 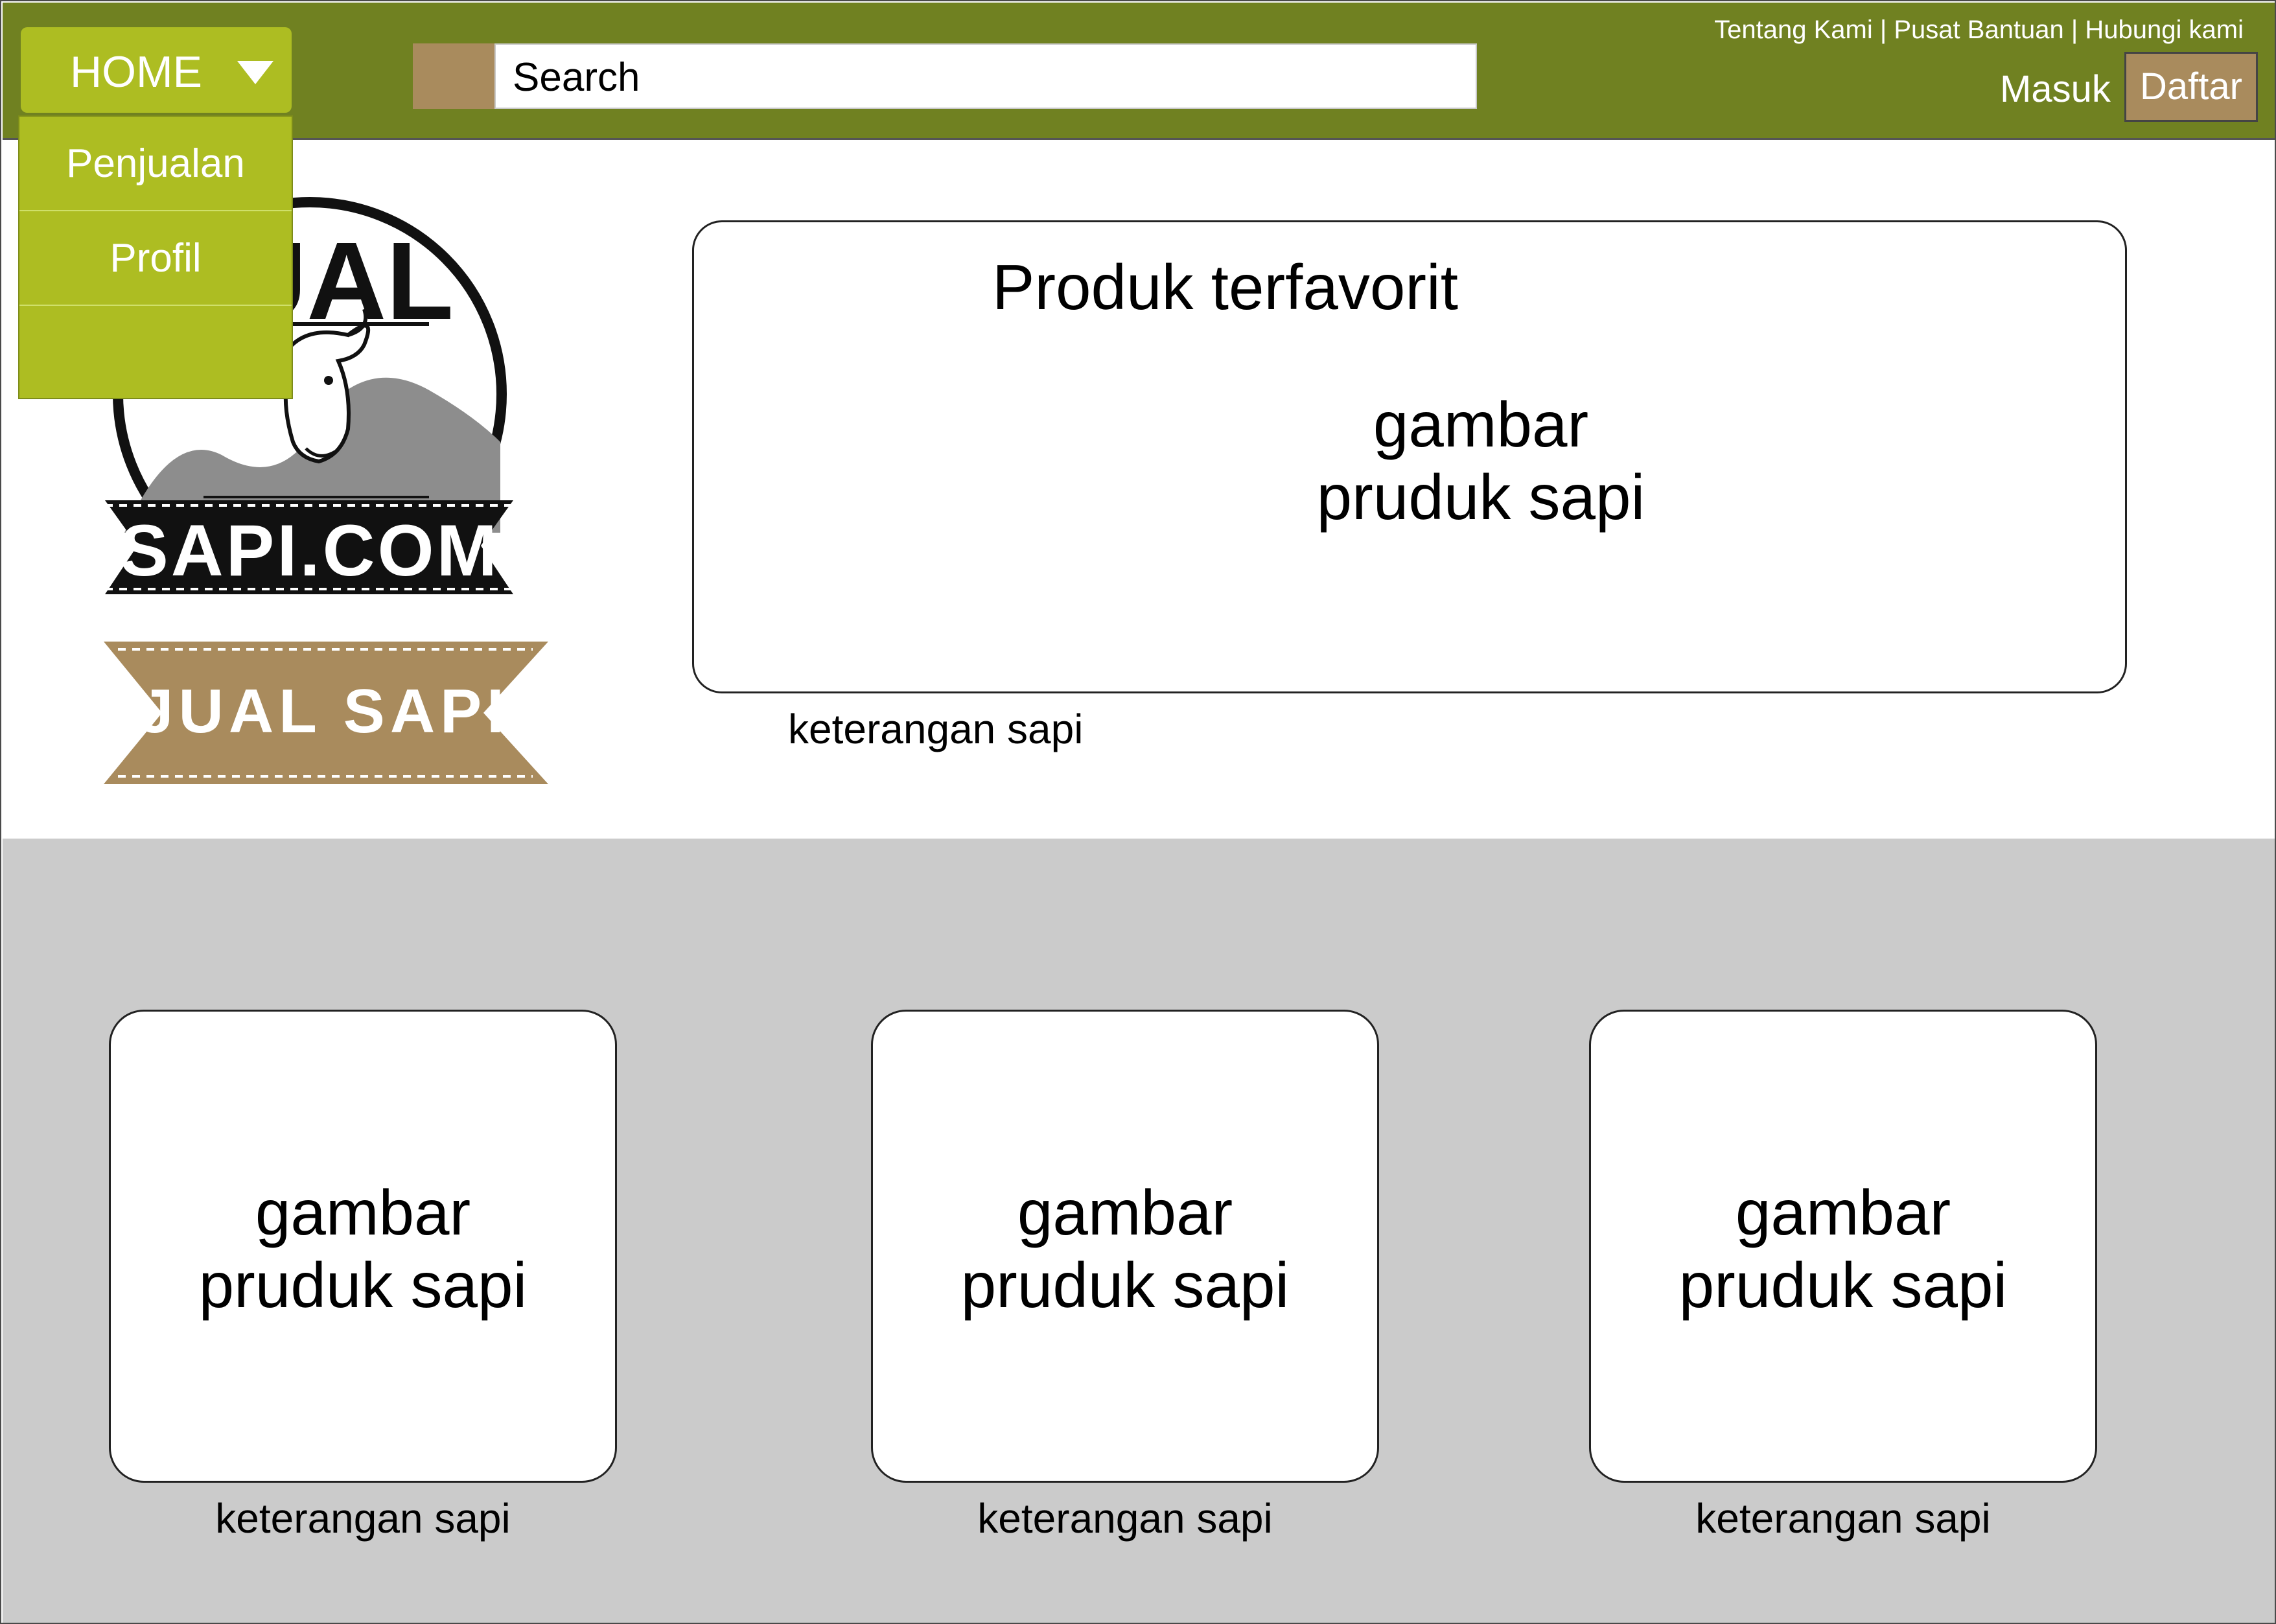 What do you see at coordinates (136, 72) in the screenshot?
I see `home-label: HOME` at bounding box center [136, 72].